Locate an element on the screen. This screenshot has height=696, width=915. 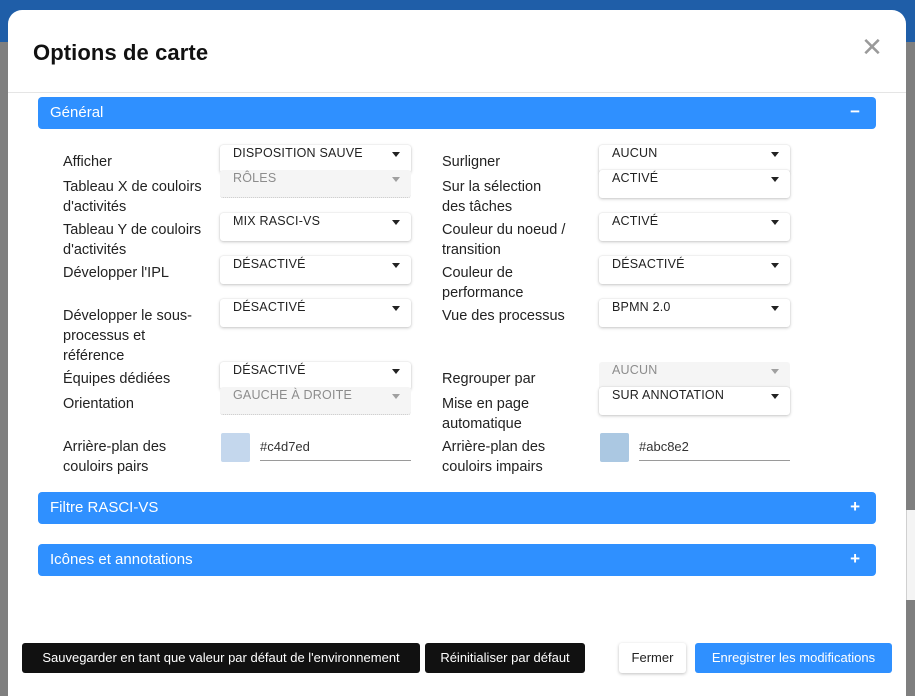
section-icons-header: Icônes et annotations + is located at coordinates (457, 560).